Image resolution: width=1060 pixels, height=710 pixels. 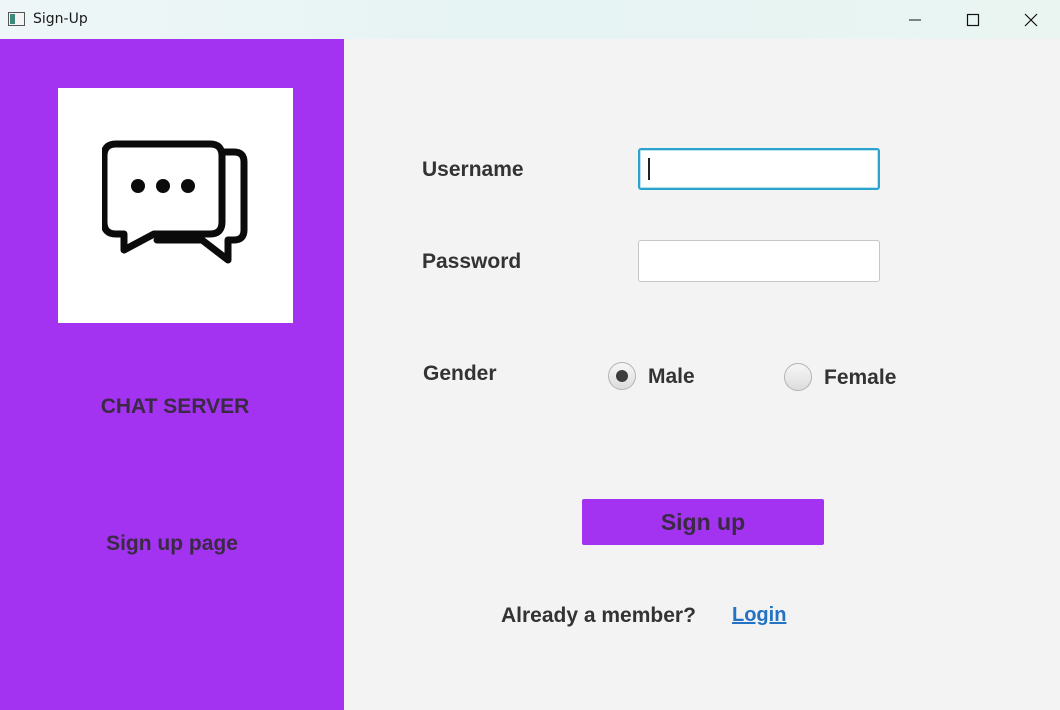 I want to click on login-link: Login, so click(x=759, y=615).